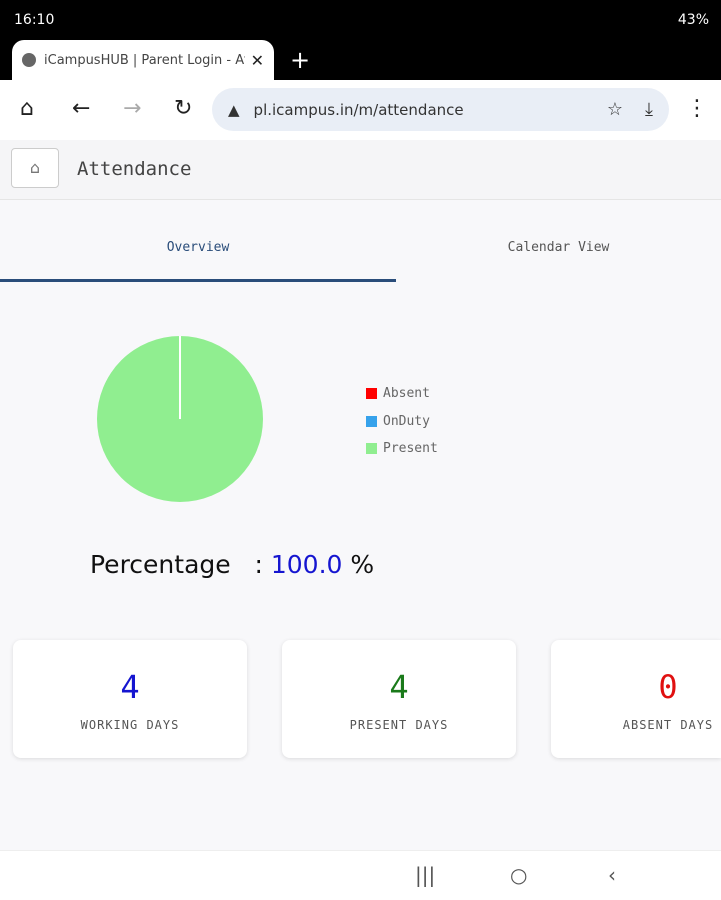  What do you see at coordinates (558, 247) in the screenshot?
I see `tab-calendar-view: Calendar View` at bounding box center [558, 247].